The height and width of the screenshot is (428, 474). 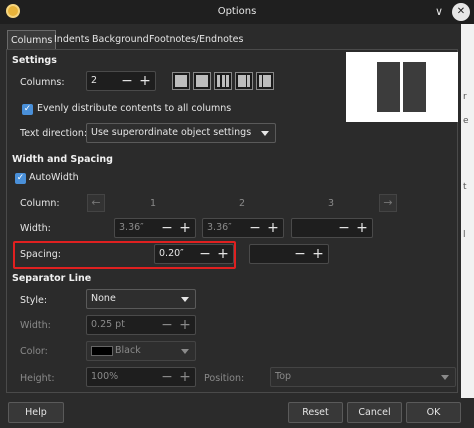 What do you see at coordinates (237, 11) in the screenshot?
I see `window-title: Options` at bounding box center [237, 11].